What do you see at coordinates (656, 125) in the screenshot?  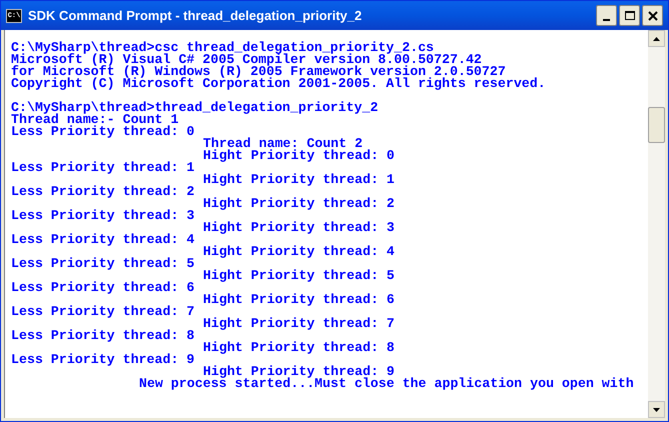 I see `scroll-thumb` at bounding box center [656, 125].